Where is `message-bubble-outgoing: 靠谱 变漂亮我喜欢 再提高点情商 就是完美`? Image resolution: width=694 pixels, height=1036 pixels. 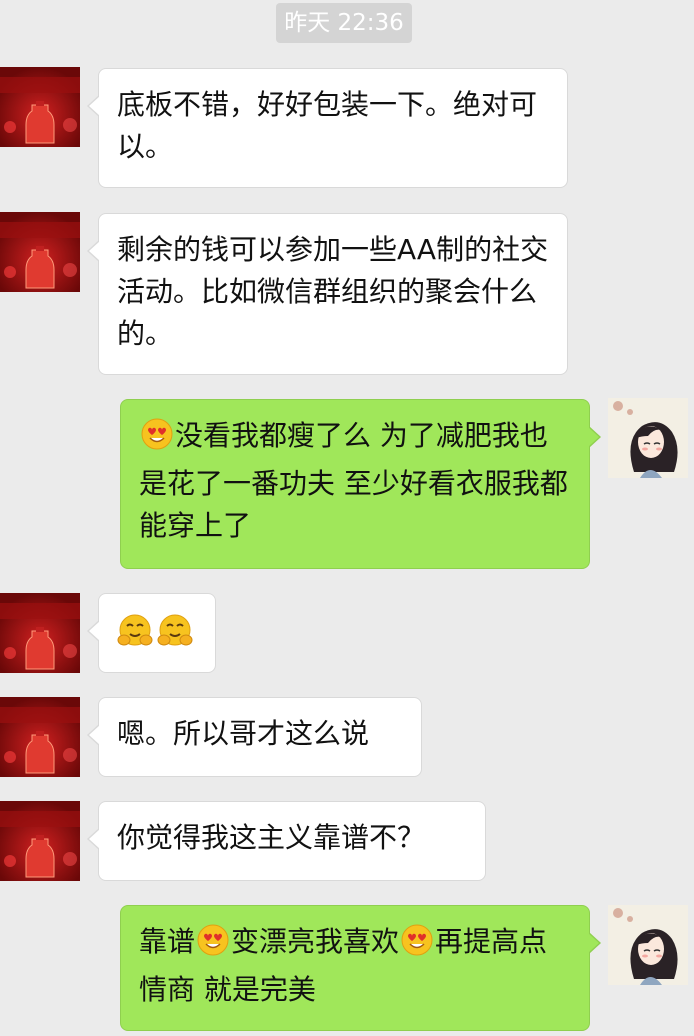
message-bubble-outgoing: 靠谱 变漂亮我喜欢 再提高点情商 就是完美 is located at coordinates (360, 968).